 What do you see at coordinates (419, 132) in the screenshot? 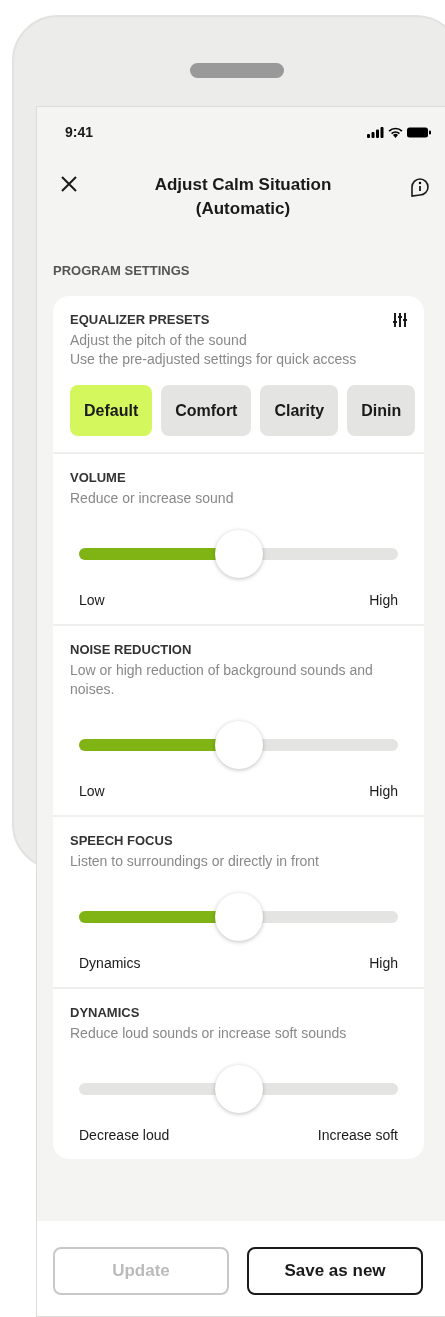
I see `battery-icon` at bounding box center [419, 132].